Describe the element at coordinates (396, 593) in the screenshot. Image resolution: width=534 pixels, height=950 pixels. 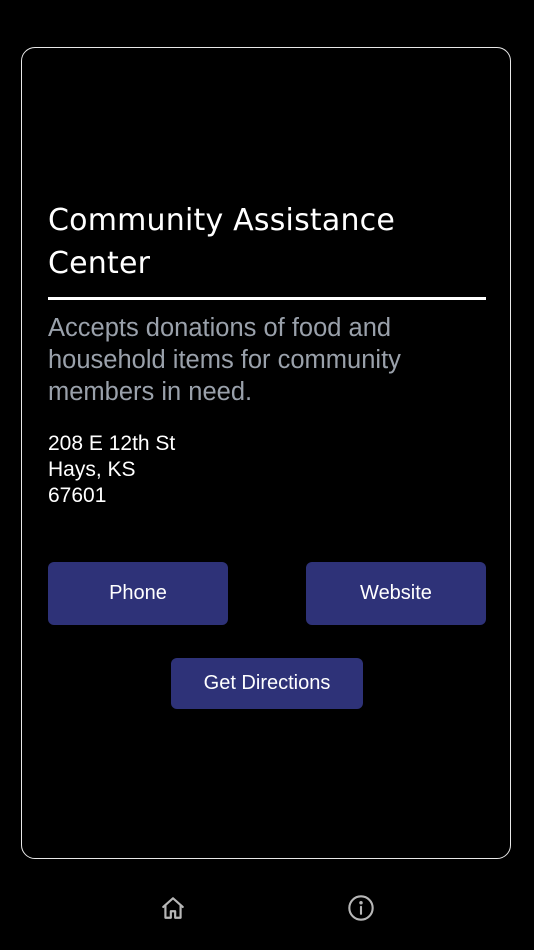
I see `website-button: Website` at that location.